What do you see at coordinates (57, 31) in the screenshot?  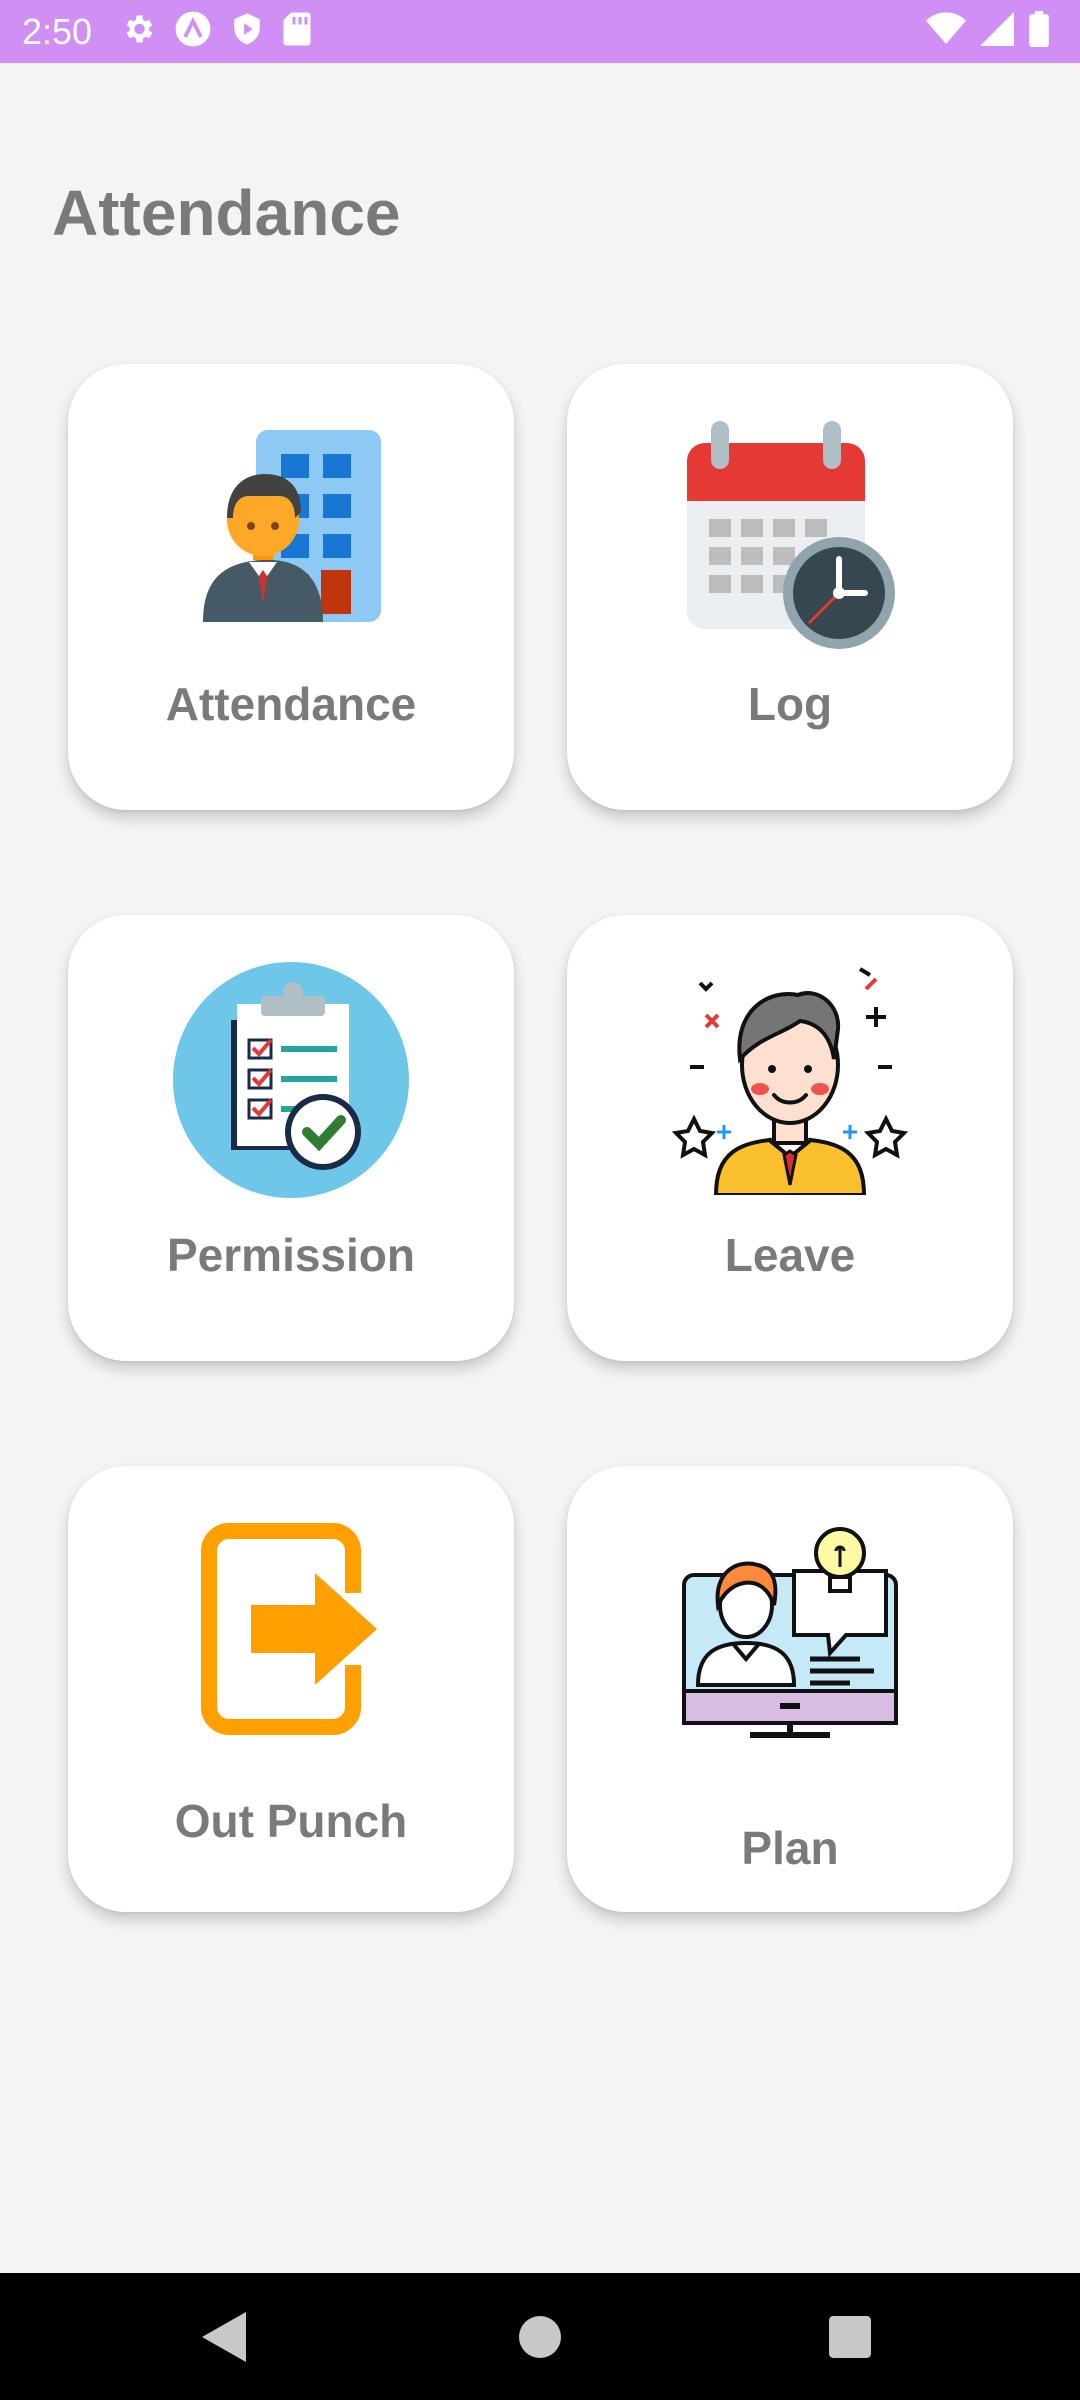 I see `status-time: 2:50` at bounding box center [57, 31].